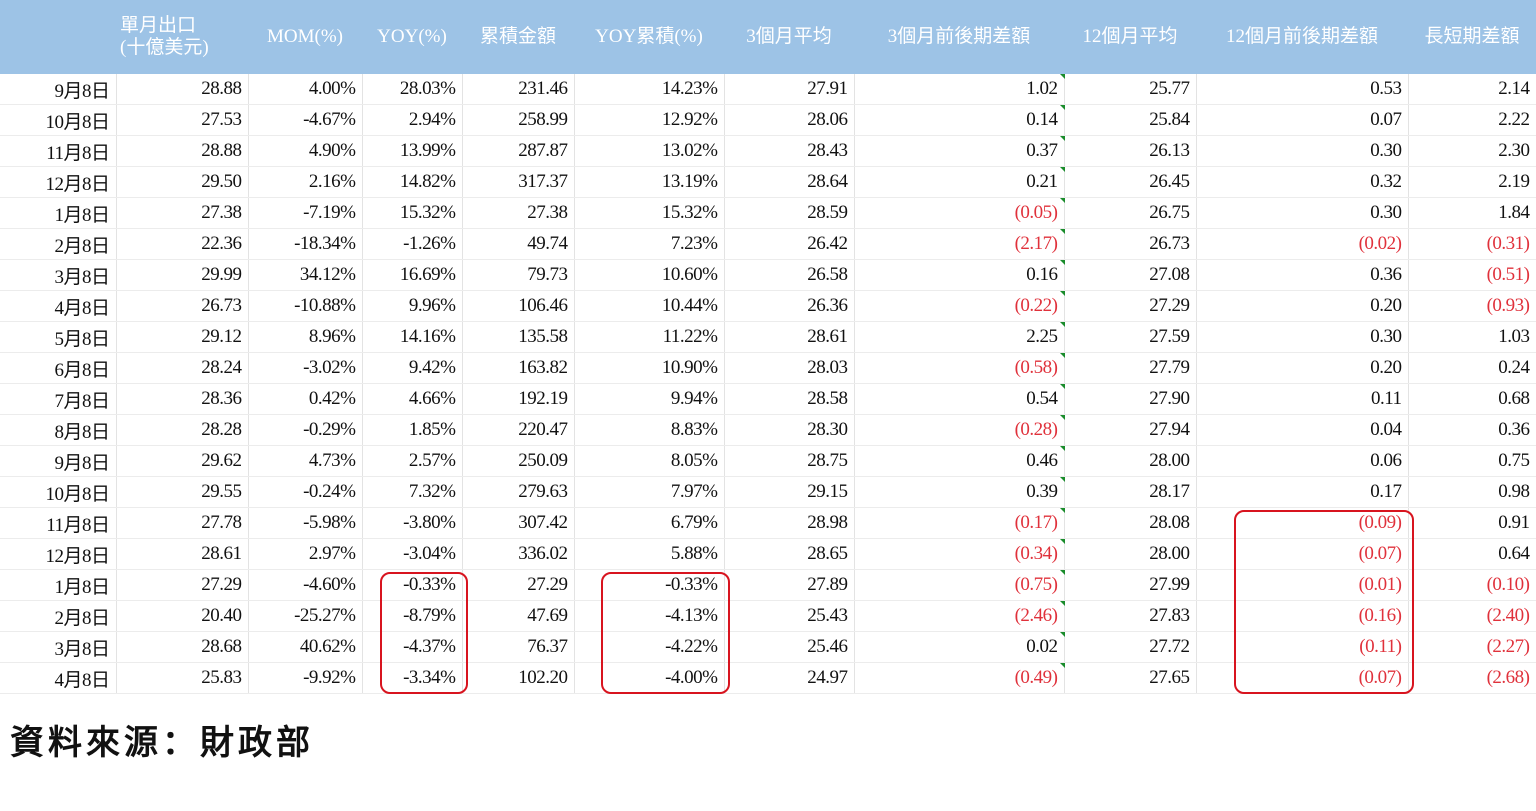 The image size is (1536, 811). What do you see at coordinates (182, 120) in the screenshot?
I see `table-cell: 27.53` at bounding box center [182, 120].